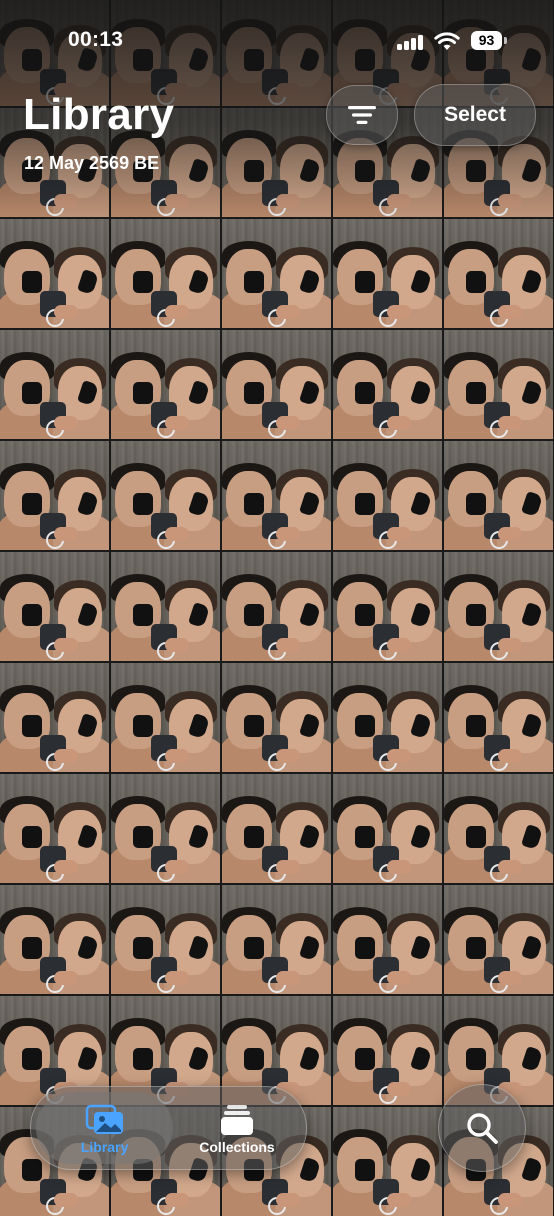 The width and height of the screenshot is (554, 1216). What do you see at coordinates (475, 115) in the screenshot?
I see `select-button: Select` at bounding box center [475, 115].